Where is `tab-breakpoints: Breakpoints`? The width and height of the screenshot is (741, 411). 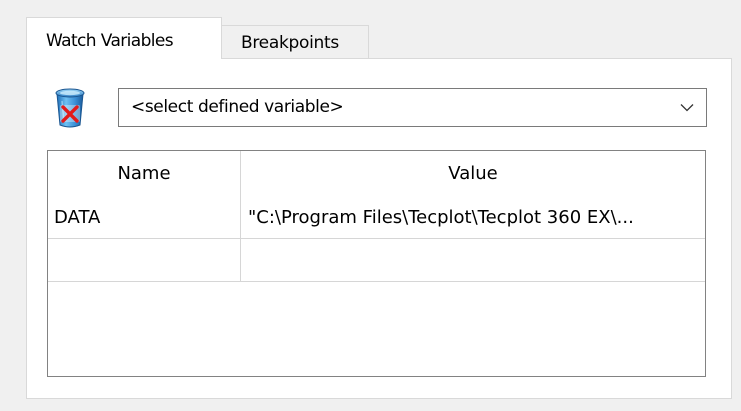
tab-breakpoints: Breakpoints is located at coordinates (295, 42).